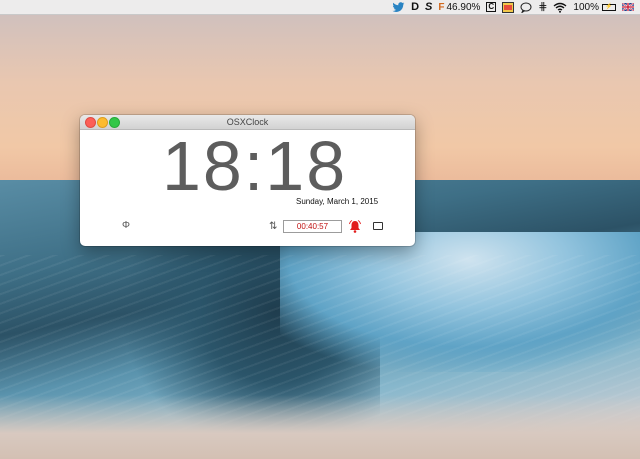 This screenshot has width=640, height=459. Describe the element at coordinates (463, 7) in the screenshot. I see `cpu-monitor-text: 46.90%` at that location.